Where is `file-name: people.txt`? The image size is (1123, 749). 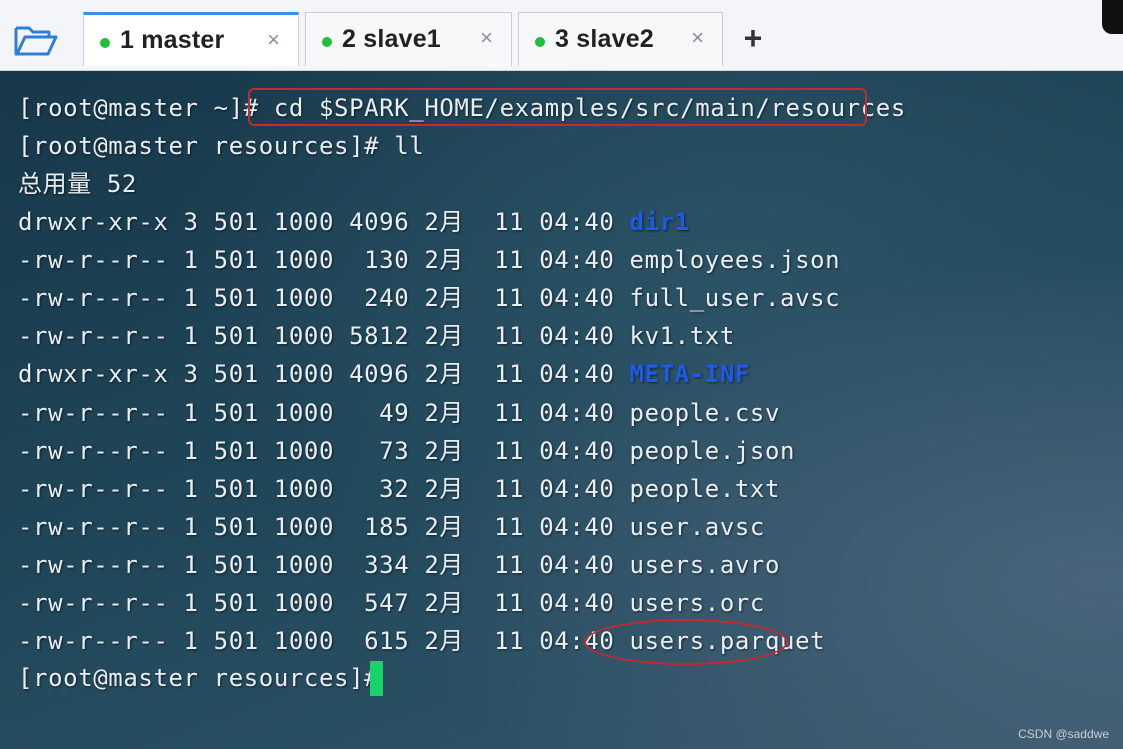
file-name: people.txt is located at coordinates (705, 488).